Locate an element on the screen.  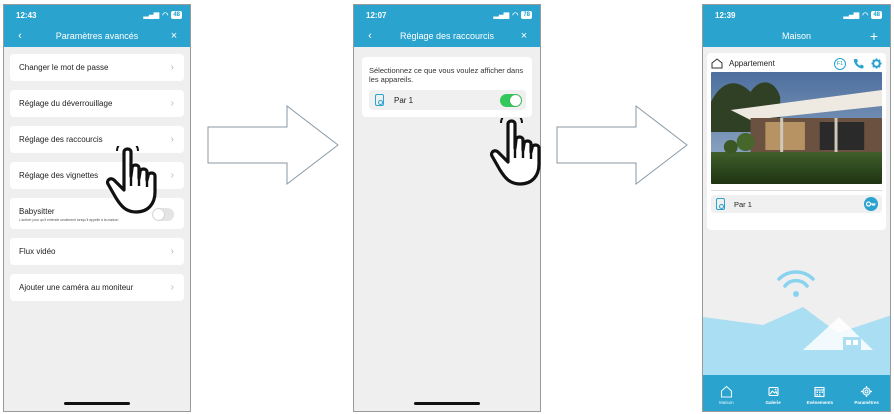
page-title: Maison is located at coordinates (796, 36).